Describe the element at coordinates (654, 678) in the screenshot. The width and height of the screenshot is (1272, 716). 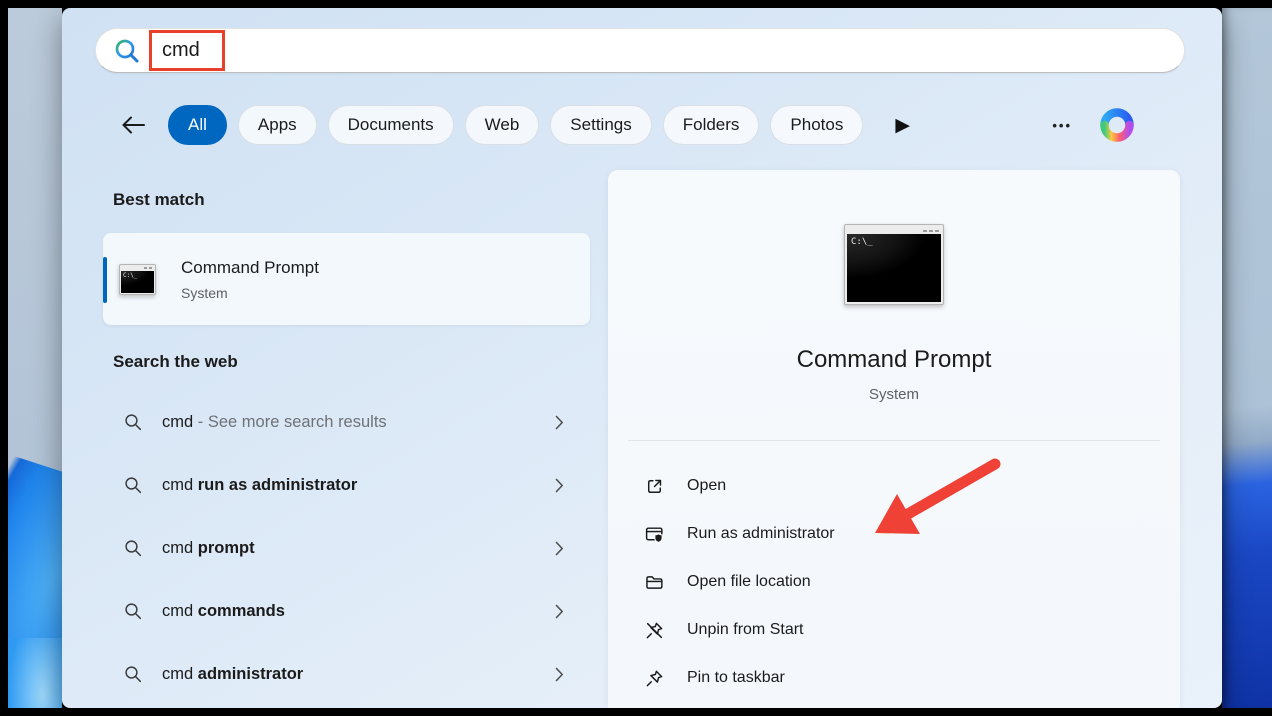
I see `pin-icon` at that location.